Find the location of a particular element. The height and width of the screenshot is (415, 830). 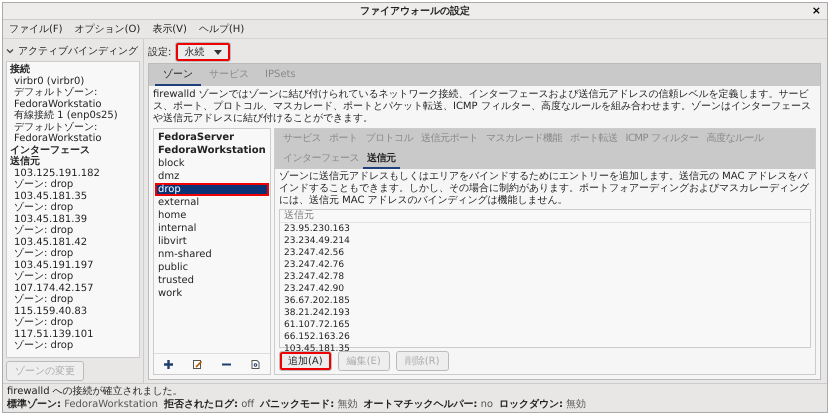

binding-name: 103.45.181.35 is located at coordinates (73, 196).